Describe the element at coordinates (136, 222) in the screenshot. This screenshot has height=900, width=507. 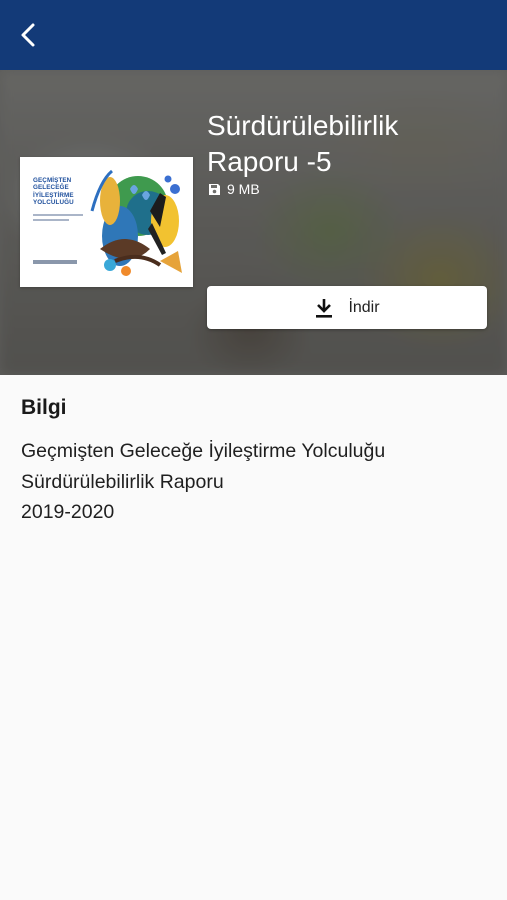
I see `cover-illustration` at that location.